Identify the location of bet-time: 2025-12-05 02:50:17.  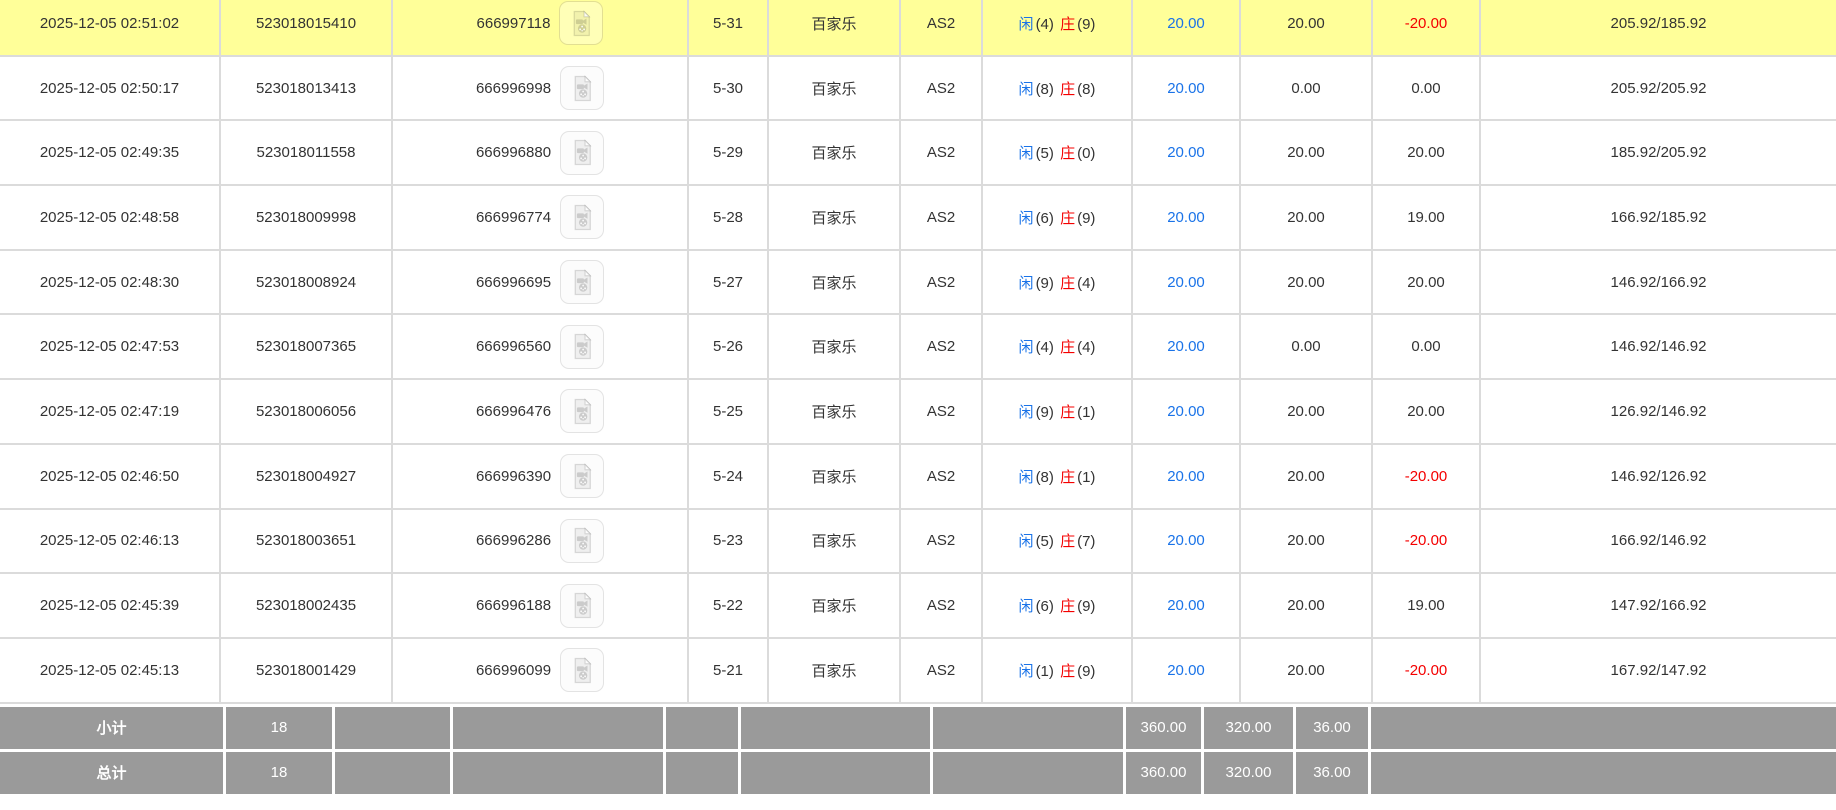
(110, 88).